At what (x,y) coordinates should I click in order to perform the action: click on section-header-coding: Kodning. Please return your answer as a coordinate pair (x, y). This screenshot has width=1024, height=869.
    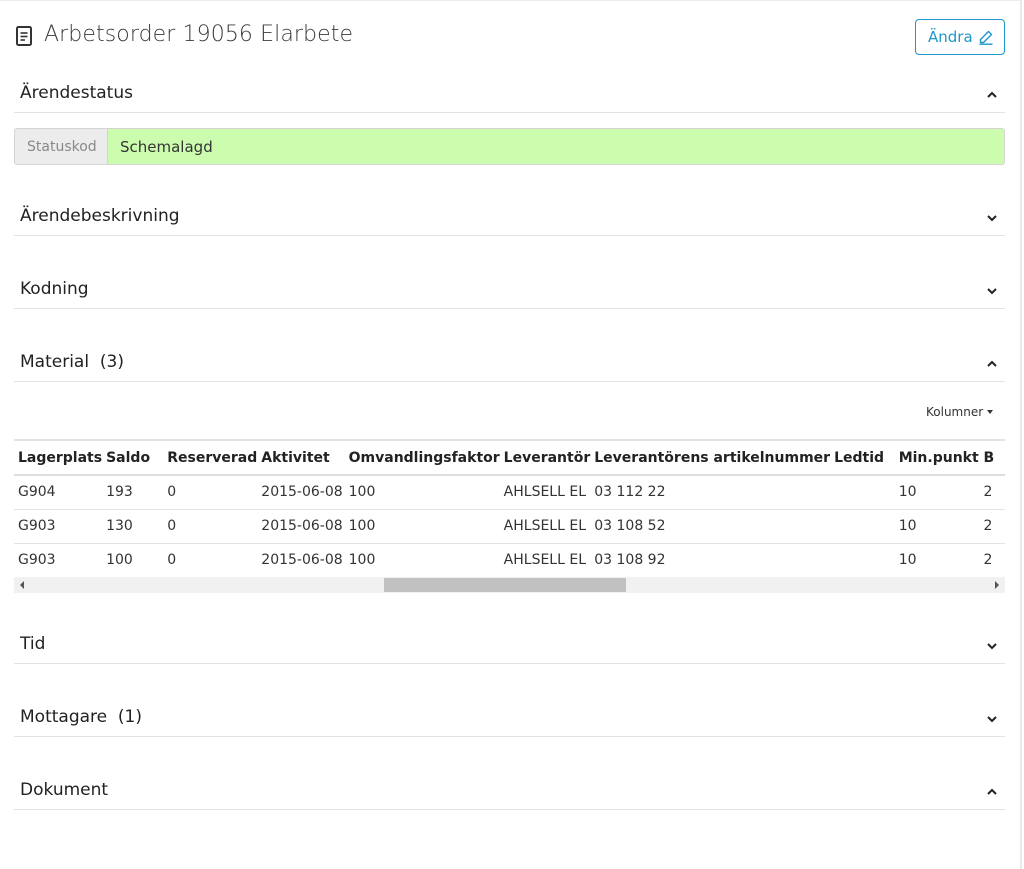
    Looking at the image, I should click on (509, 292).